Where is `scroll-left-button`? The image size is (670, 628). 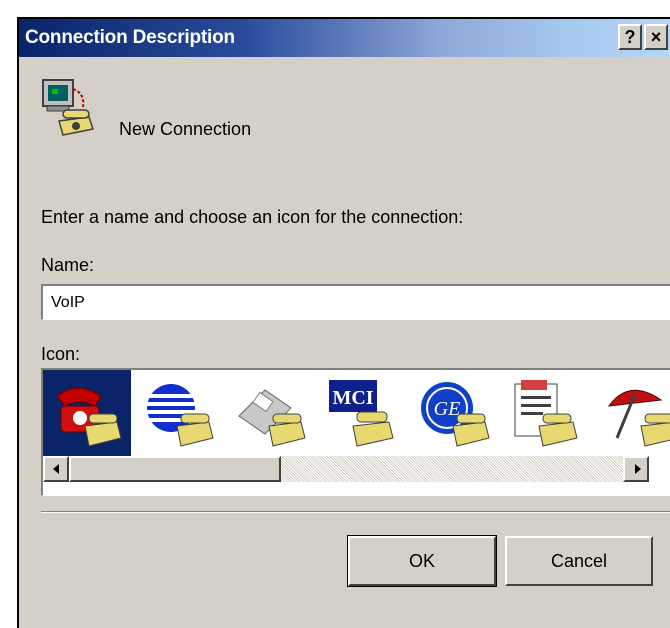
scroll-left-button is located at coordinates (56, 469).